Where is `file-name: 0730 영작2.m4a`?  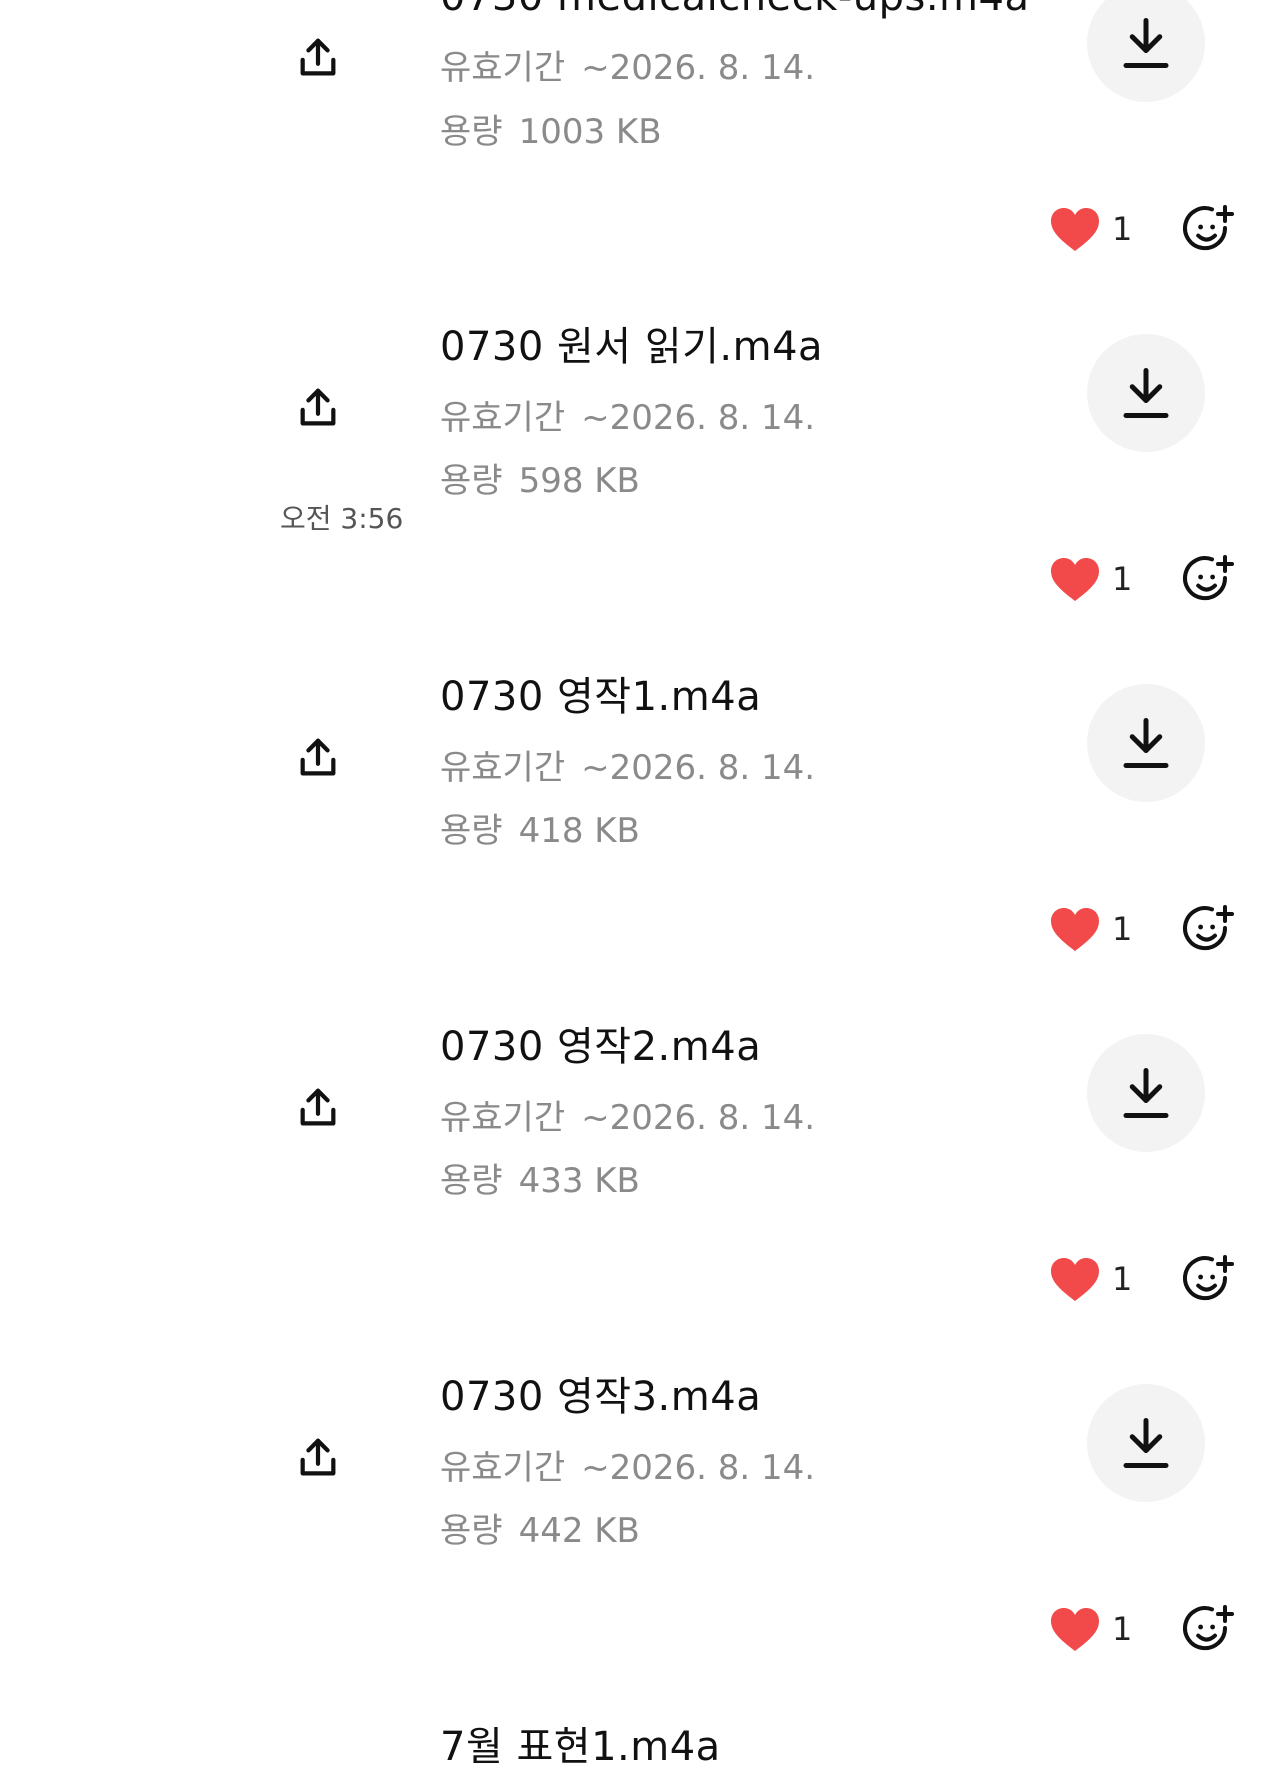
file-name: 0730 영작2.m4a is located at coordinates (601, 1047).